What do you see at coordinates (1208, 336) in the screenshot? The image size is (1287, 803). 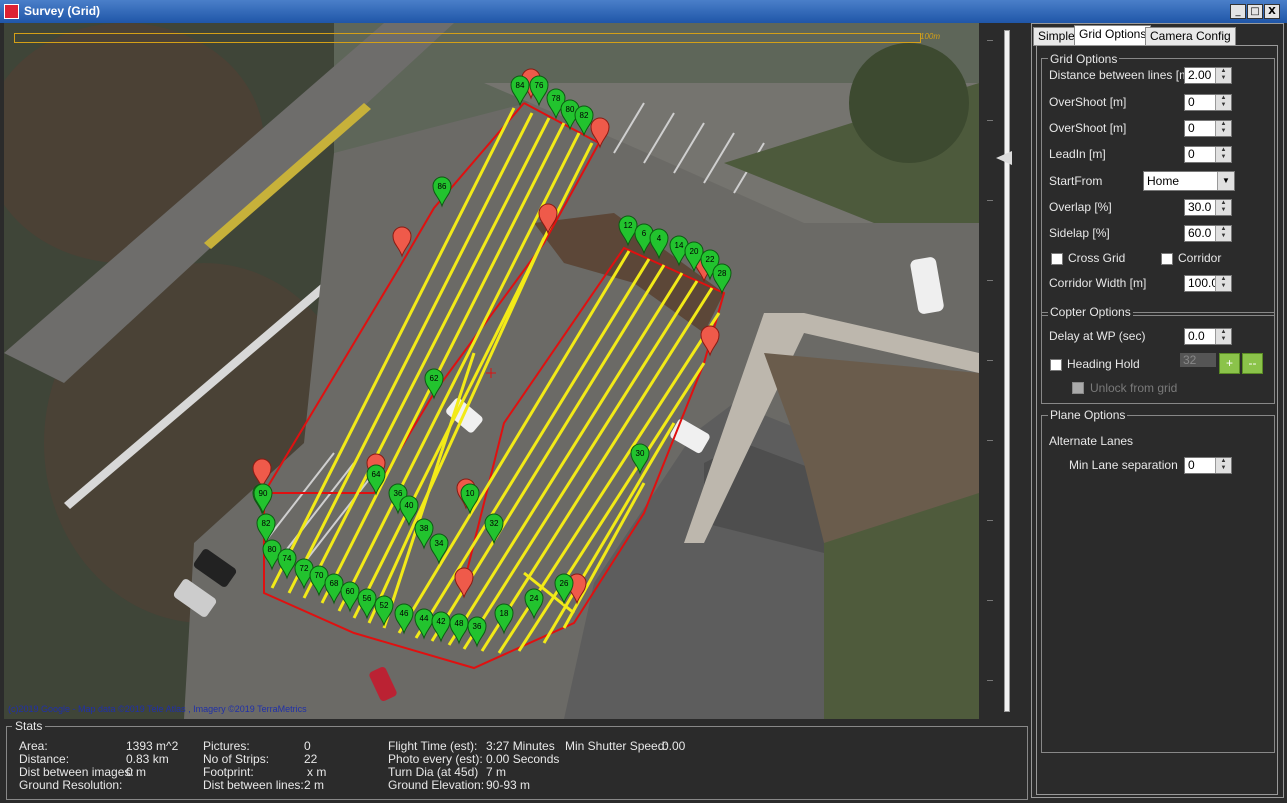 I see `delay-stepper: 0.0 ▲ ▼` at bounding box center [1208, 336].